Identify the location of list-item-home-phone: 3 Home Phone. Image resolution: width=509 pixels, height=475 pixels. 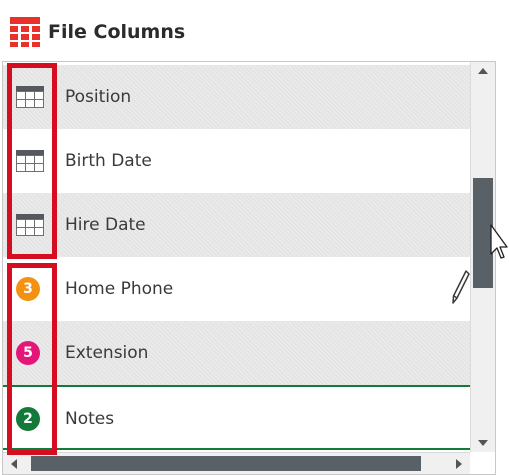
(236, 289).